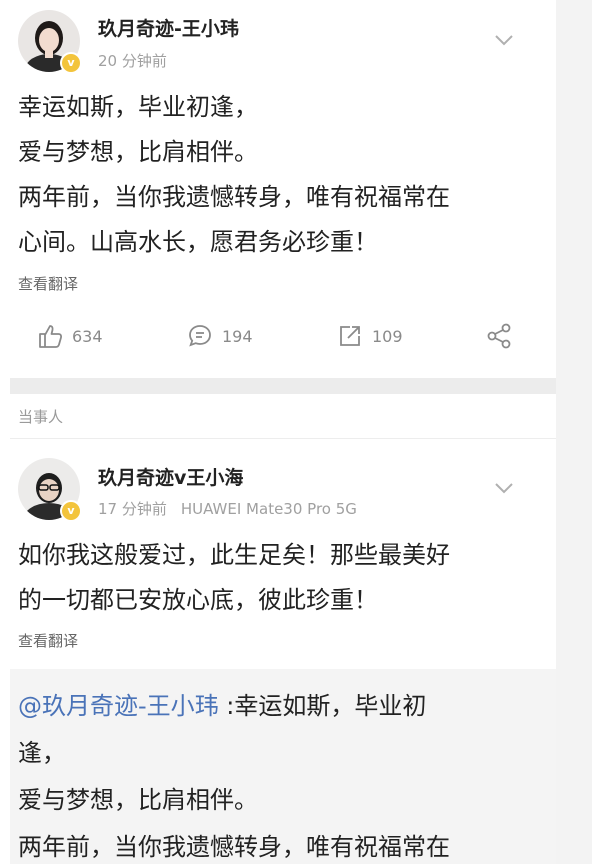 This screenshot has width=592, height=864. What do you see at coordinates (234, 555) in the screenshot?
I see `post-line: 如你我这般爱过，此生足矣！那些最美好` at bounding box center [234, 555].